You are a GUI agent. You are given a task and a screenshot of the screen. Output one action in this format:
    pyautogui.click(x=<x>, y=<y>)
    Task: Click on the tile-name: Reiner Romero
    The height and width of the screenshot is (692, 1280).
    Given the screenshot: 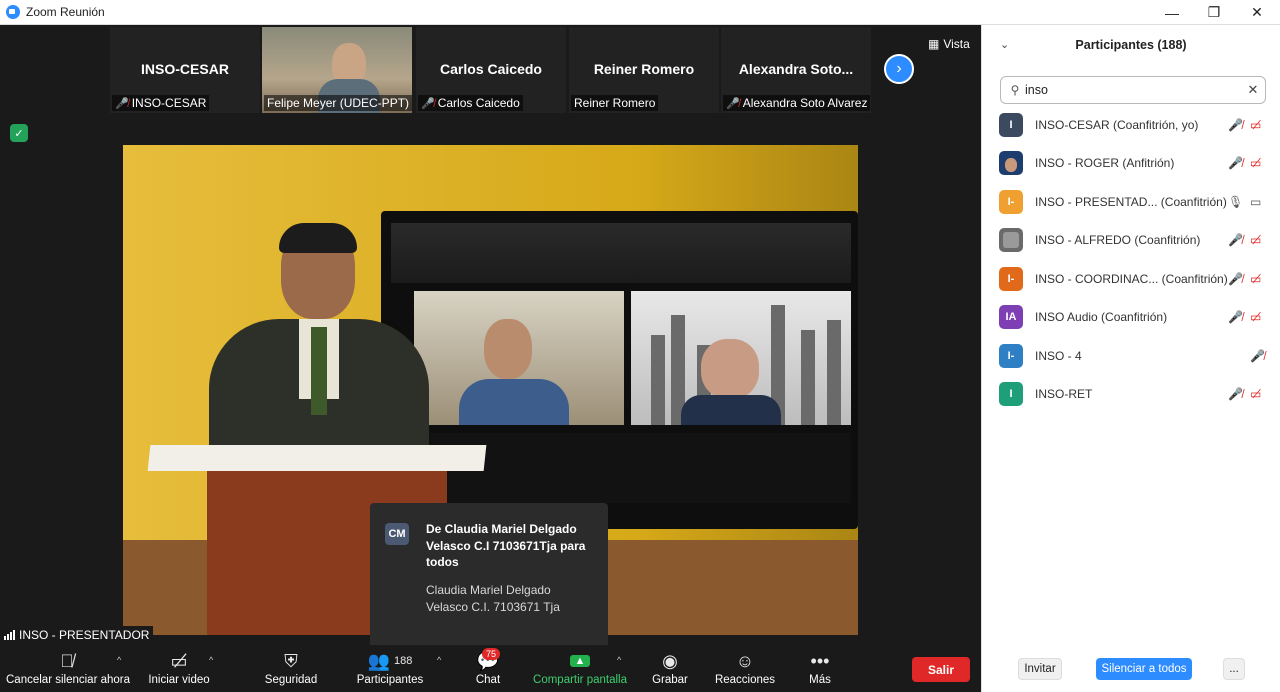 What is the action you would take?
    pyautogui.click(x=644, y=69)
    